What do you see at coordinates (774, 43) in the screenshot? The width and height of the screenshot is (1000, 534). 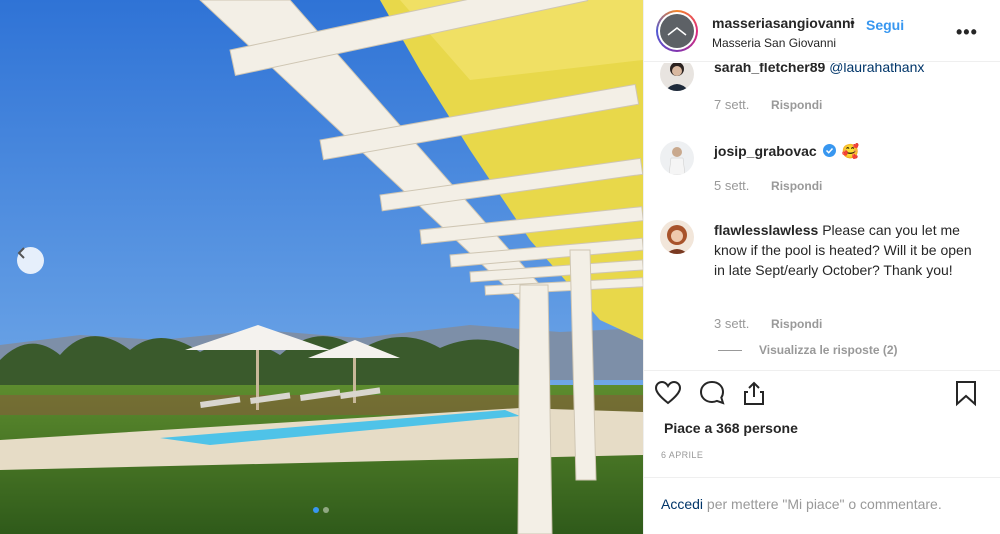 I see `post-location: Masseria San Giovanni` at bounding box center [774, 43].